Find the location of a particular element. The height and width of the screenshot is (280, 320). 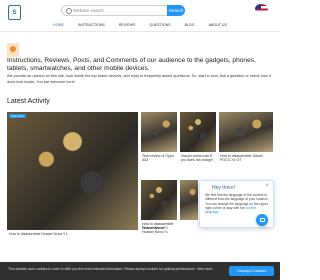

card-caption: Xiaomi redmi note 8 pro does not charge! is located at coordinates (197, 158).